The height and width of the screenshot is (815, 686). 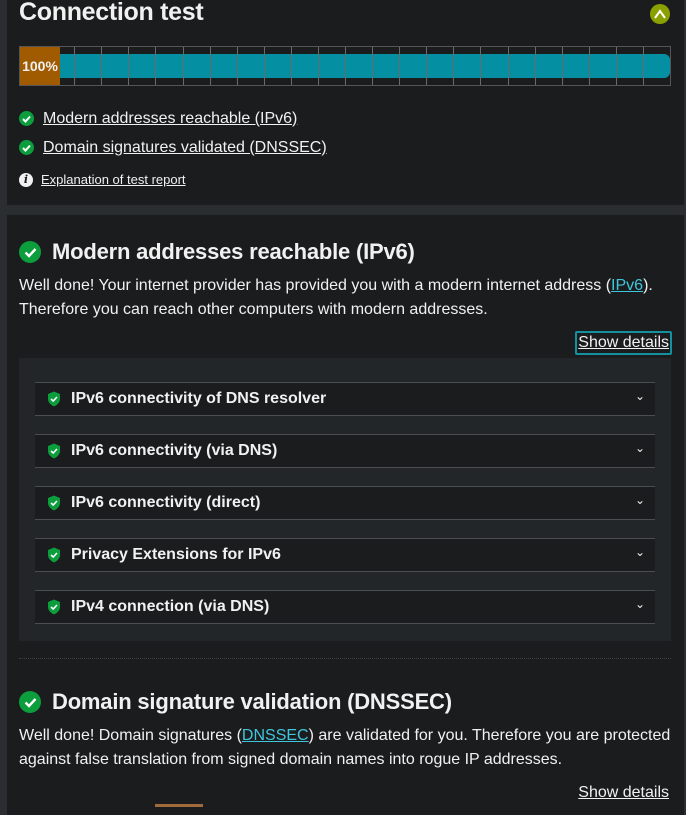 I want to click on section-heading-ipv6: Modern addresses reachable (IPv6), so click(x=217, y=252).